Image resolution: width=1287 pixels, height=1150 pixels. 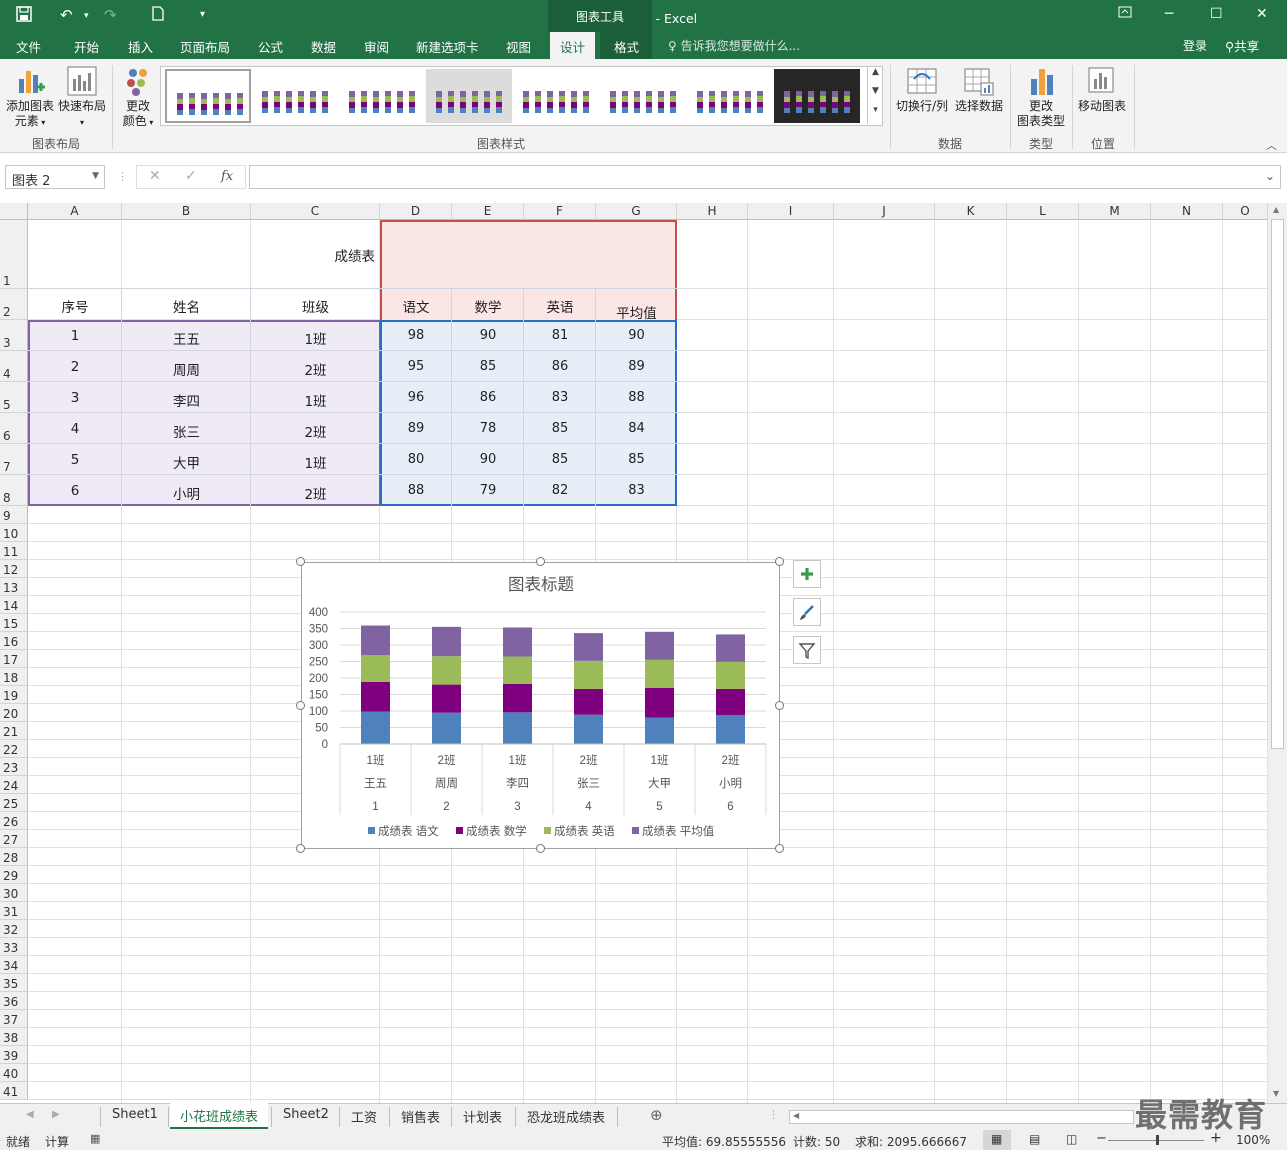 What do you see at coordinates (14, 911) in the screenshot?
I see `row-header: 31` at bounding box center [14, 911].